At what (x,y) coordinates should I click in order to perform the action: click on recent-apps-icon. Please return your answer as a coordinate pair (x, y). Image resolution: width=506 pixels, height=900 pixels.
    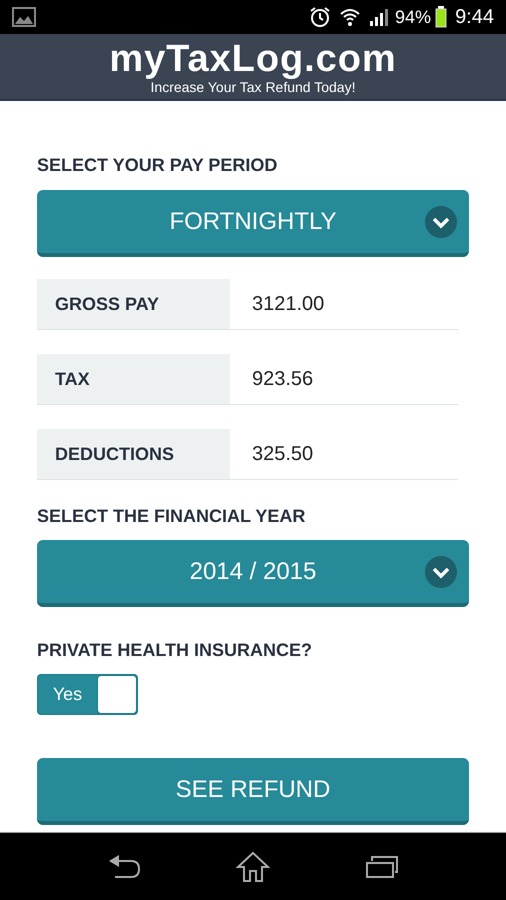
    Looking at the image, I should click on (381, 866).